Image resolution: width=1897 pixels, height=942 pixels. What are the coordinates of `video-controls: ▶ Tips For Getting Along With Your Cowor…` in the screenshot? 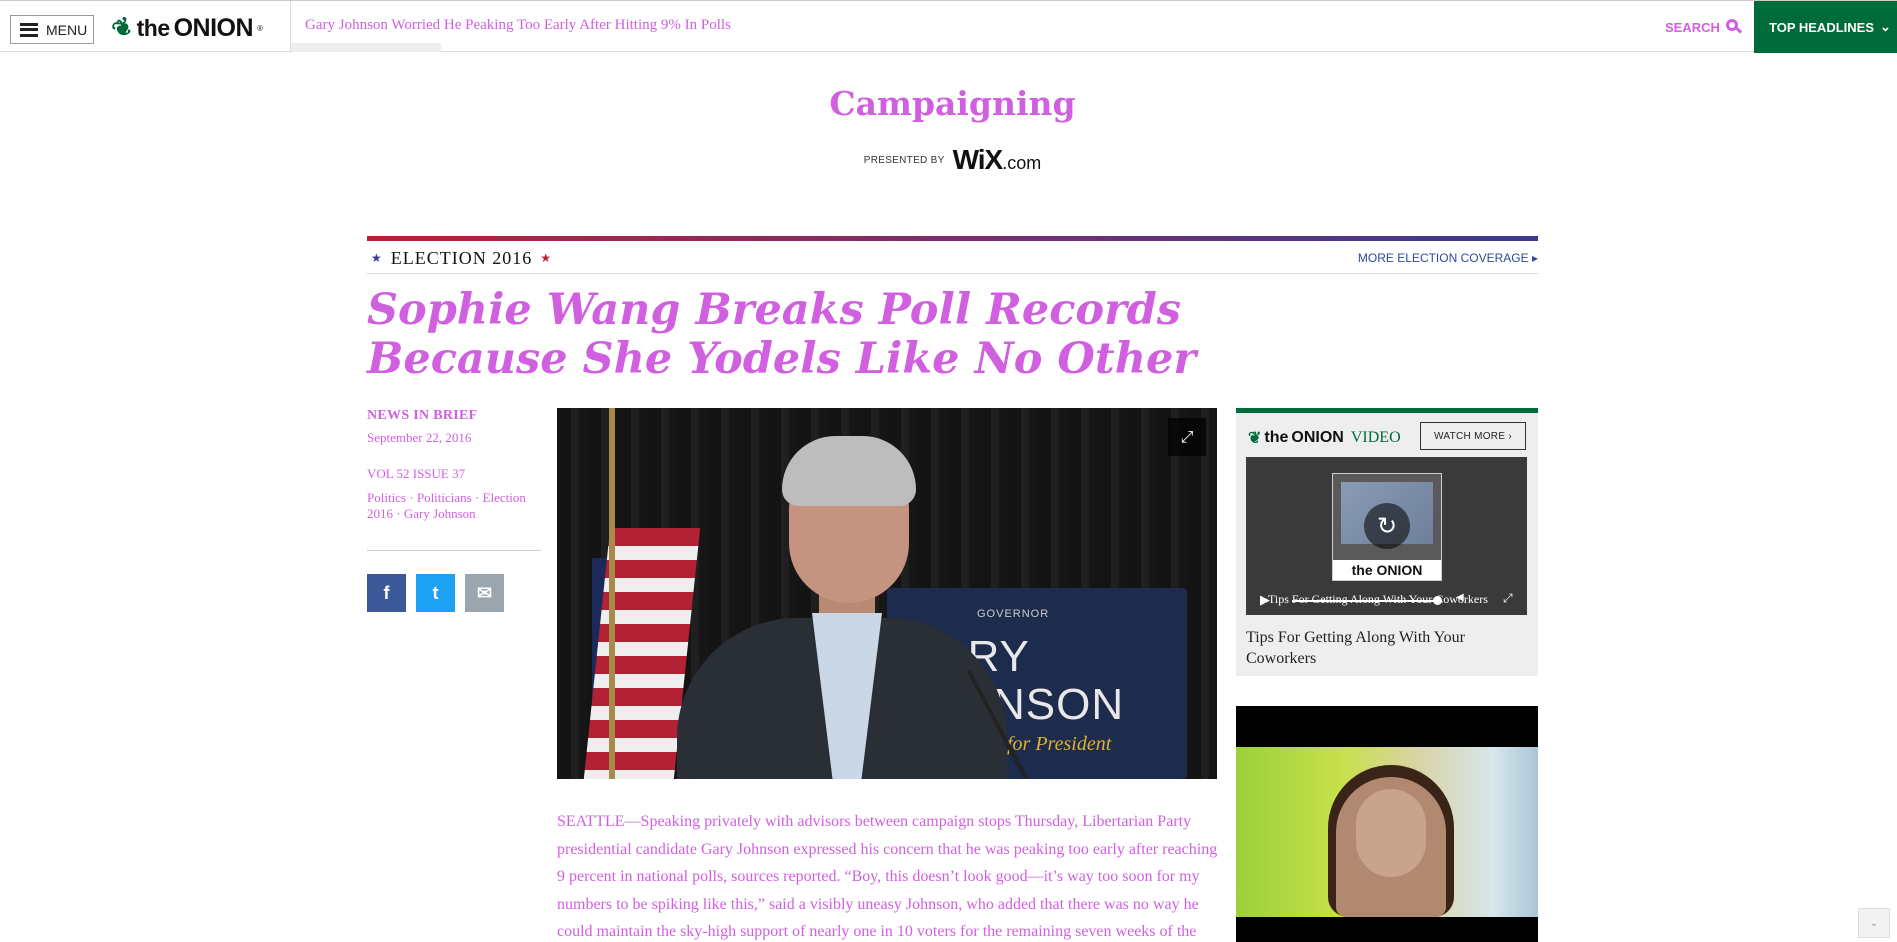 It's located at (1386, 600).